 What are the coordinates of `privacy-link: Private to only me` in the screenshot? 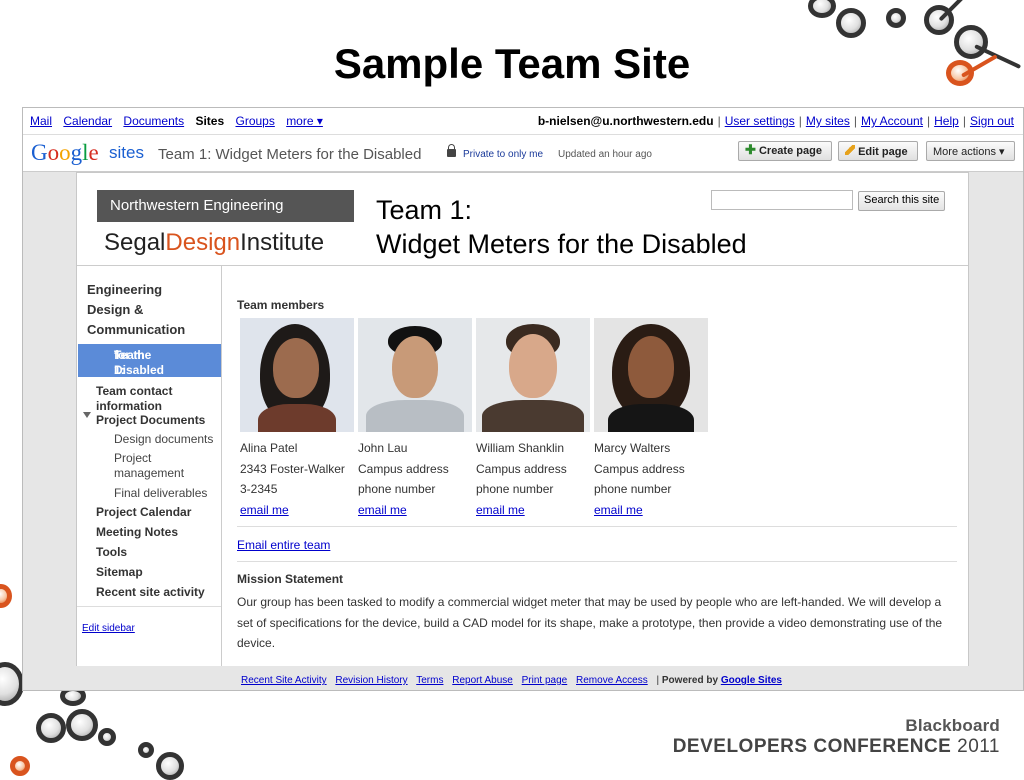 It's located at (503, 154).